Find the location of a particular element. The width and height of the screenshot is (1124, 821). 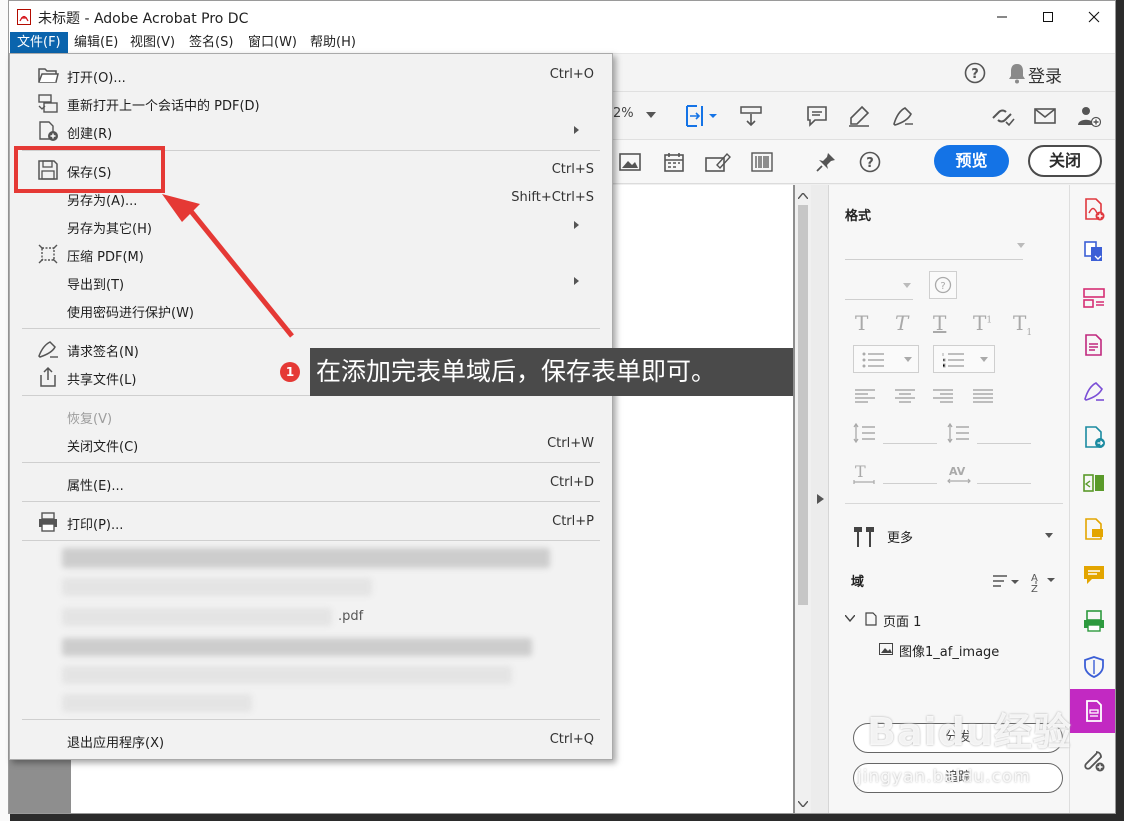

callout-text: 在添加完表单域后，保存表单即可。 is located at coordinates (551, 372).